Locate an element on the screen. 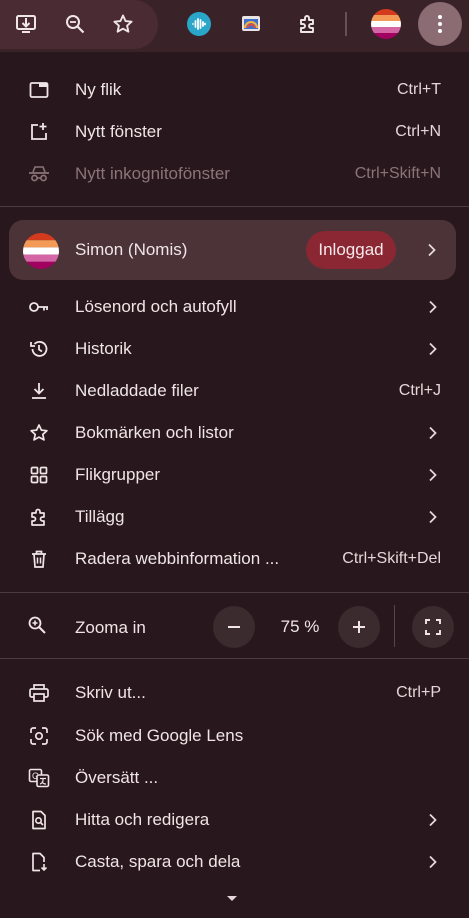 This screenshot has width=469, height=918. menu-item-label: Historik is located at coordinates (103, 348).